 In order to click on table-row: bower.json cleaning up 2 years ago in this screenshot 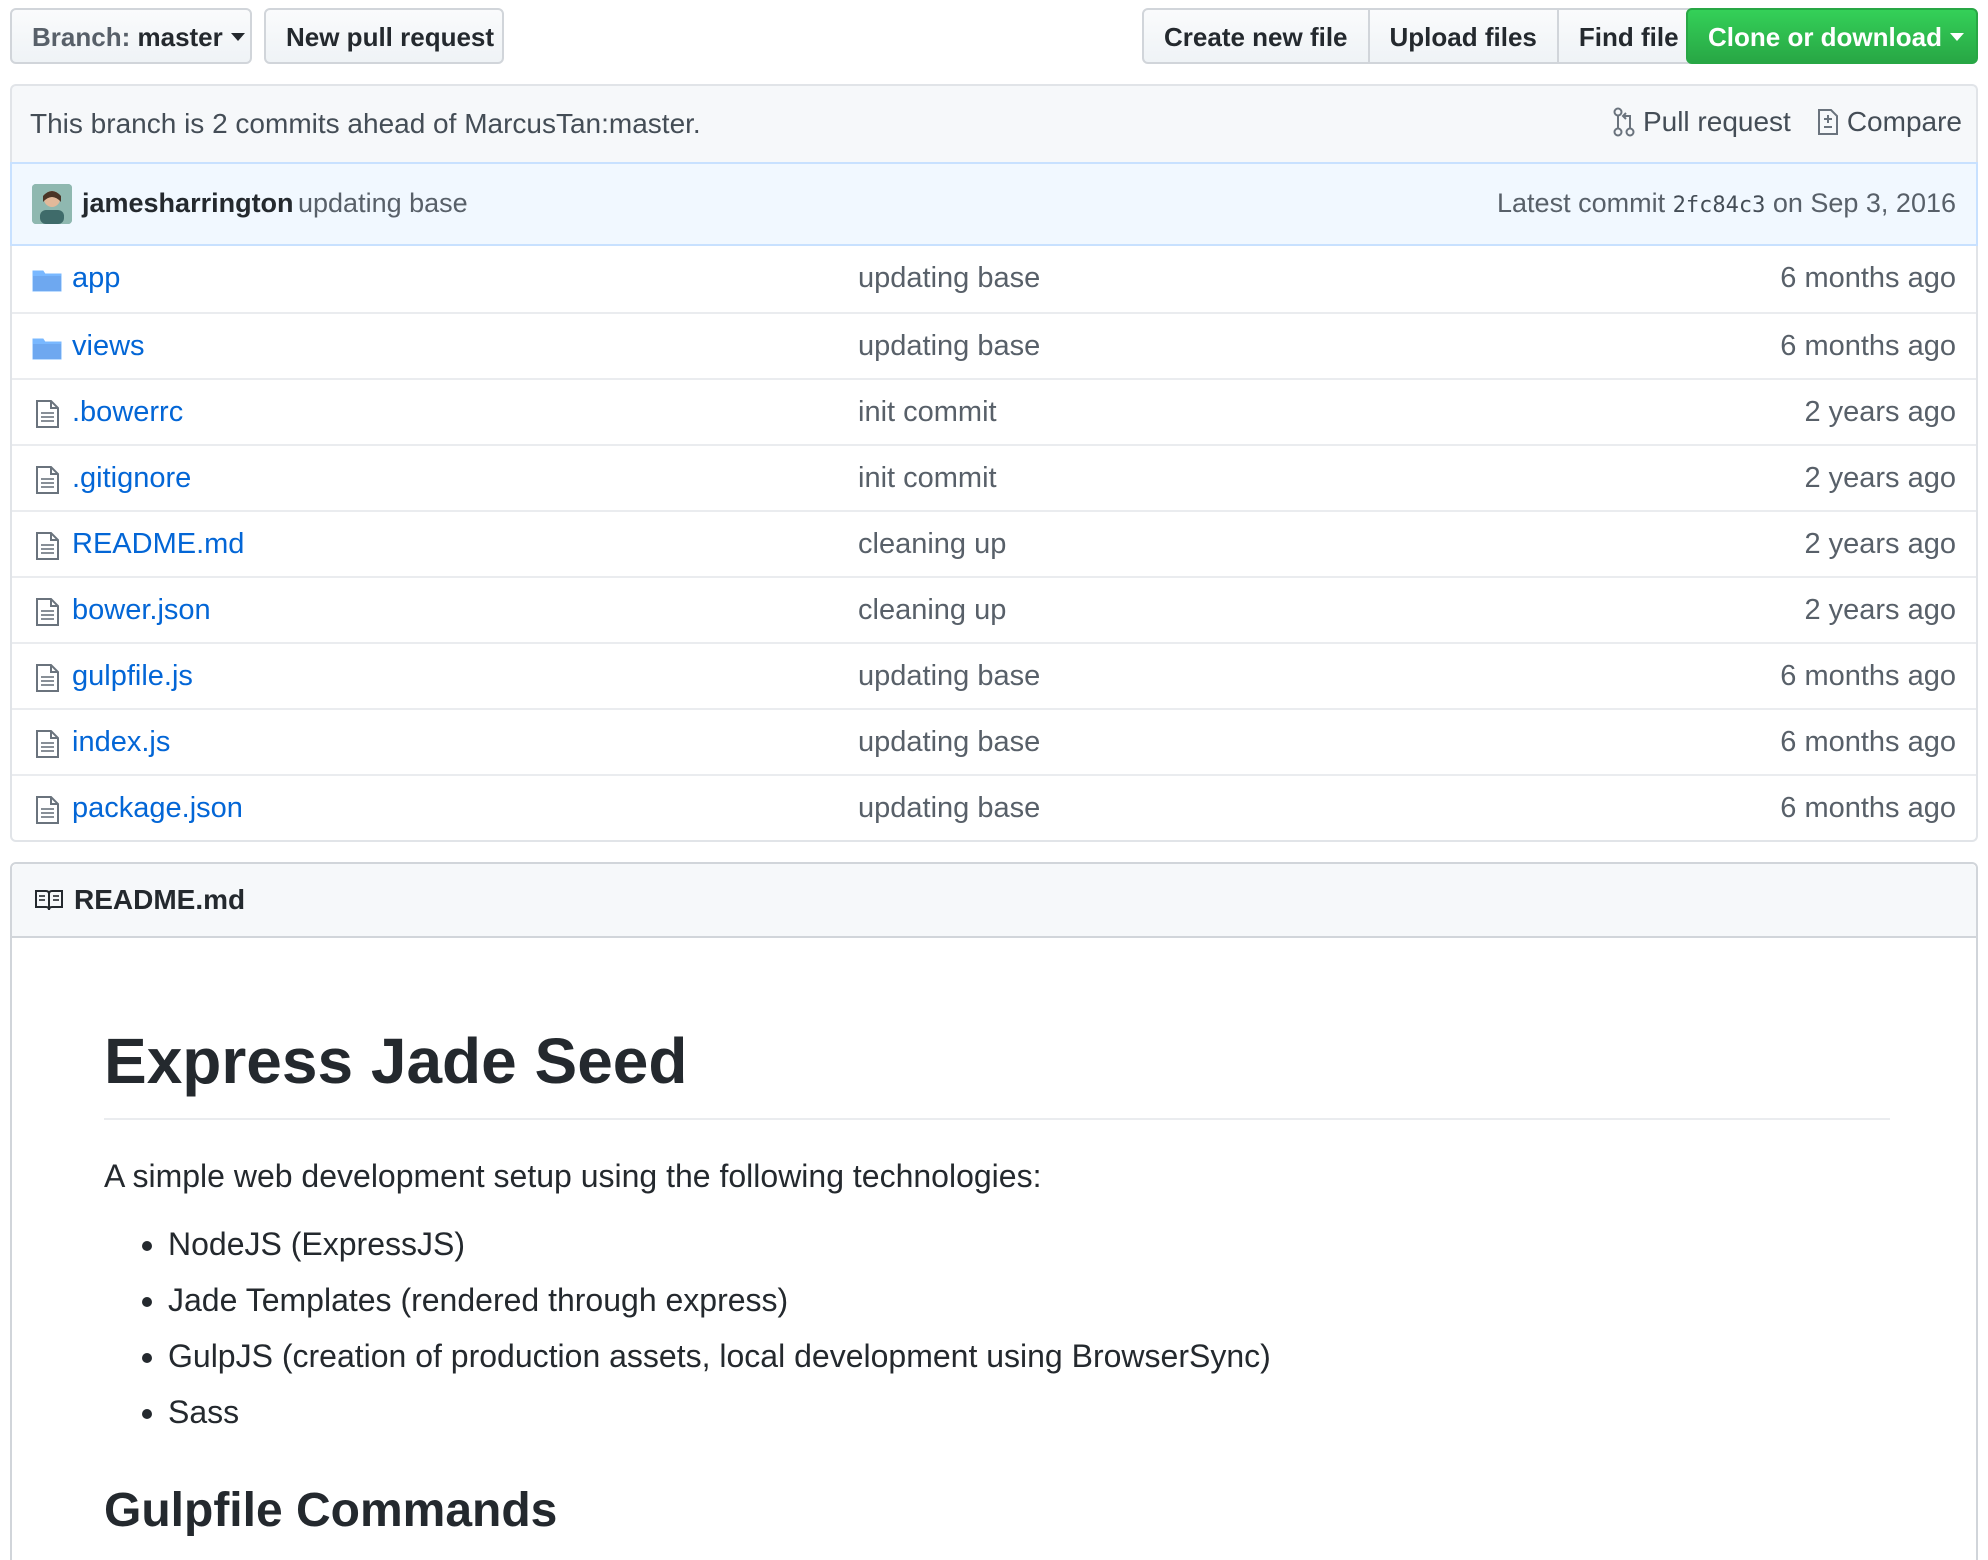, I will do `click(994, 609)`.